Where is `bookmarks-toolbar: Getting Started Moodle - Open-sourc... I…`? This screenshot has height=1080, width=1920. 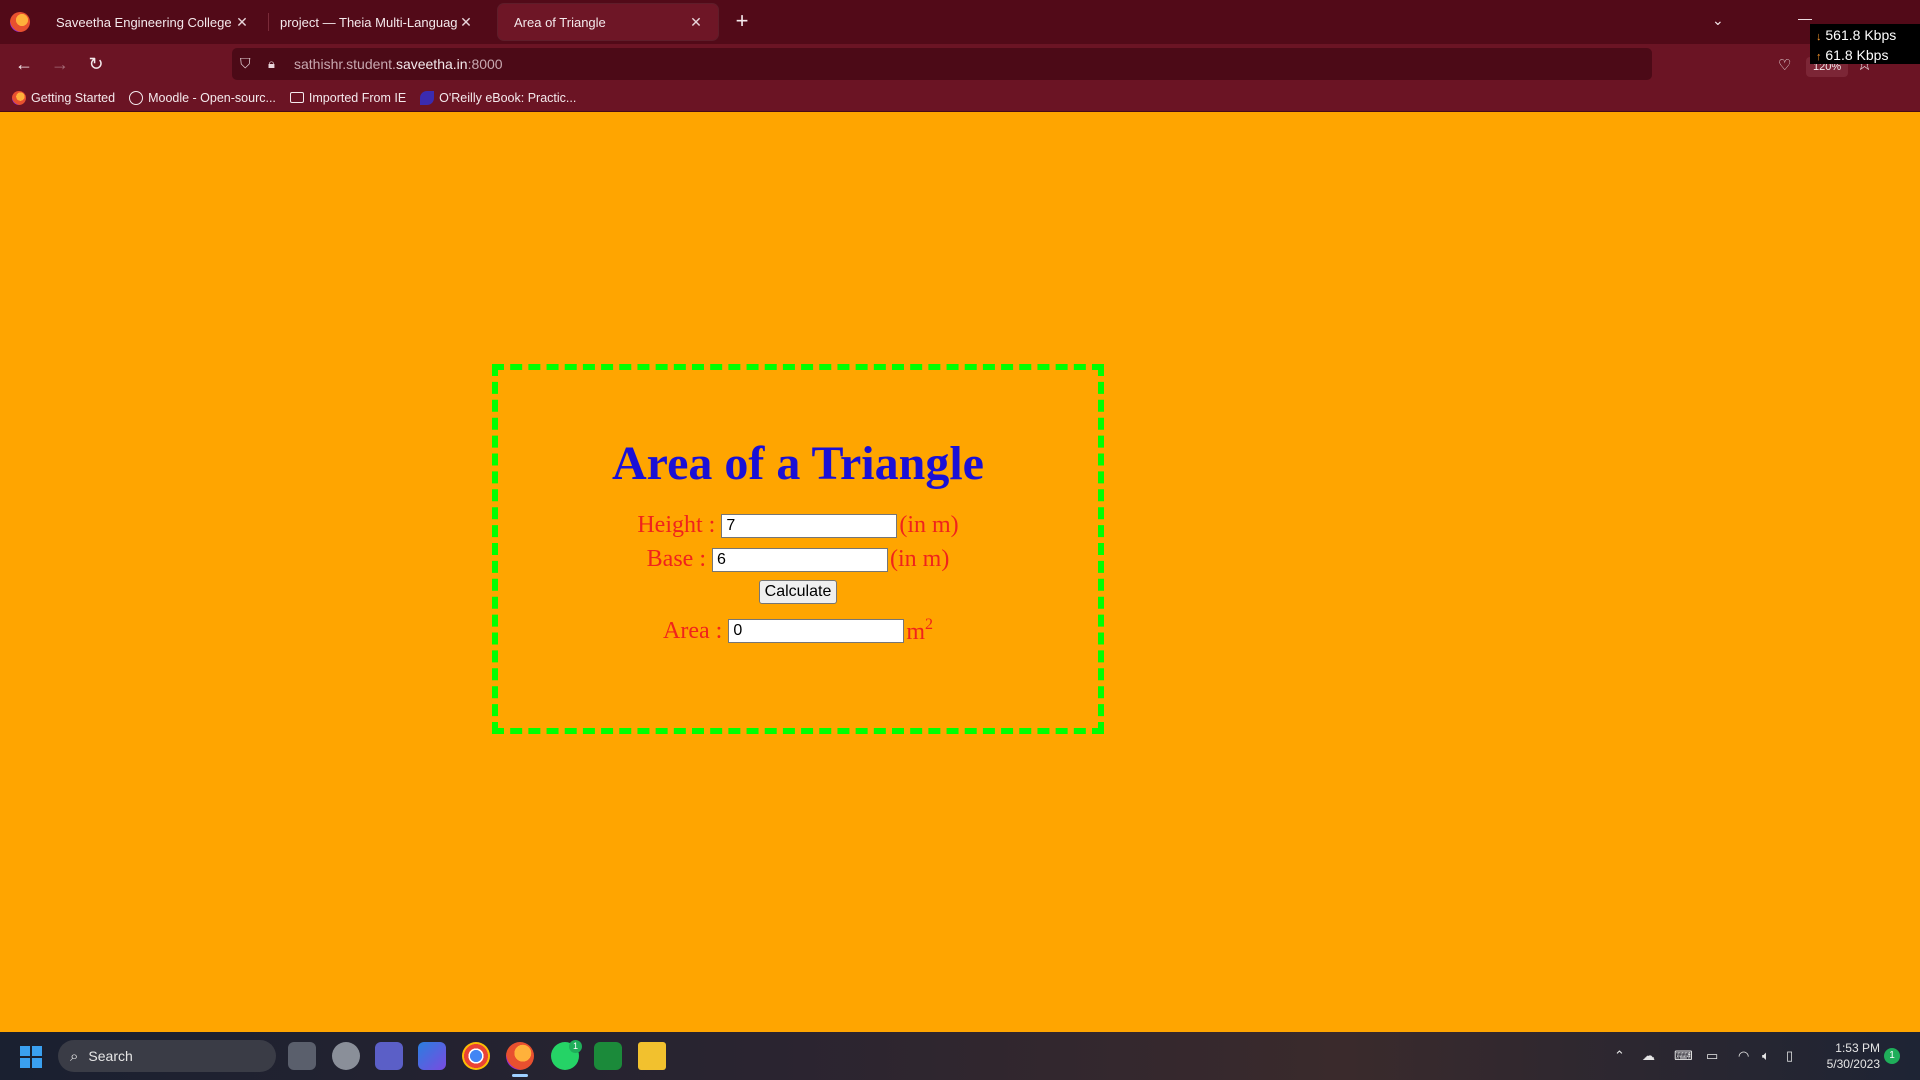
bookmarks-toolbar: Getting Started Moodle - Open-sourc... I… is located at coordinates (960, 98).